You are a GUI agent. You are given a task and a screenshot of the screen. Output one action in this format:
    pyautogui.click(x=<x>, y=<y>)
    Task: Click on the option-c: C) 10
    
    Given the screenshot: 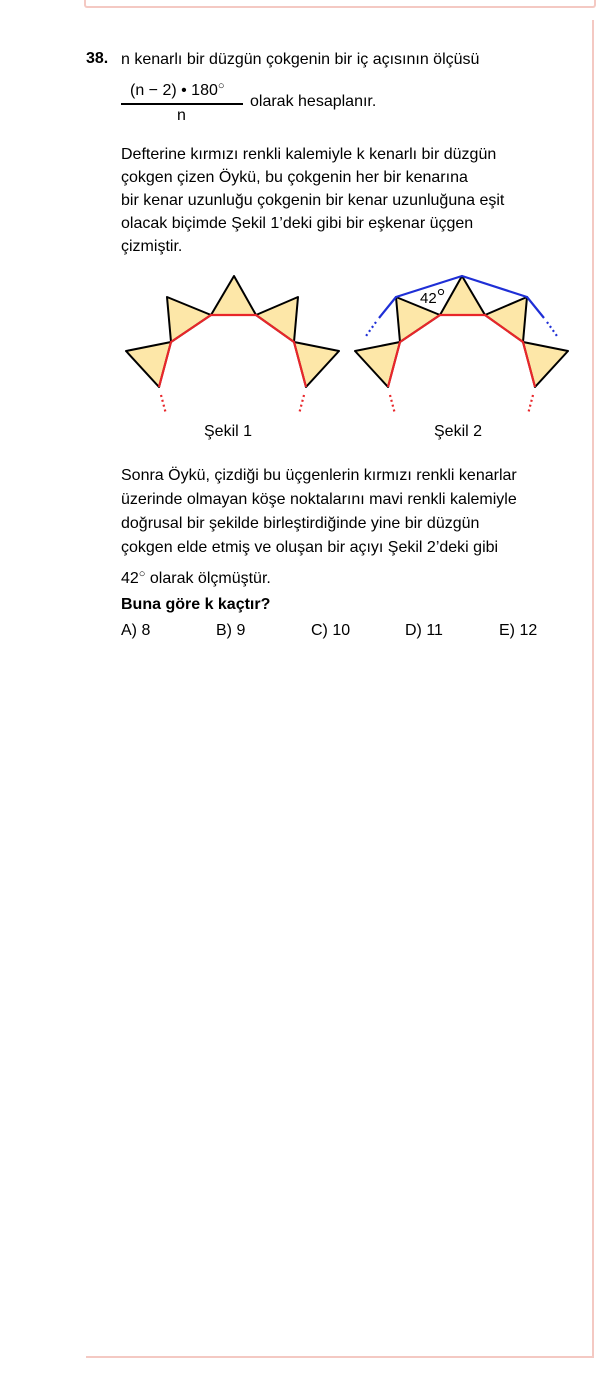 What is the action you would take?
    pyautogui.click(x=330, y=631)
    